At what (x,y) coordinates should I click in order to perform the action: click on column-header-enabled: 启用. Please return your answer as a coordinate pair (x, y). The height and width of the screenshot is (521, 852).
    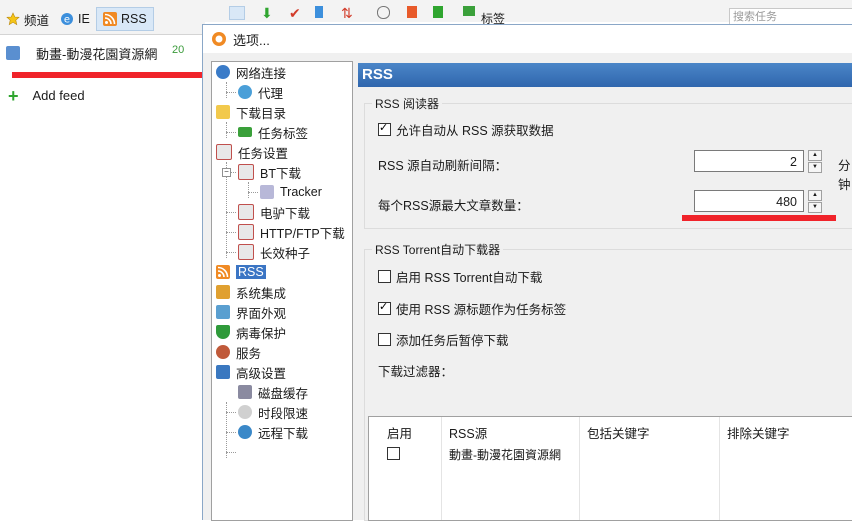
    Looking at the image, I should click on (399, 432).